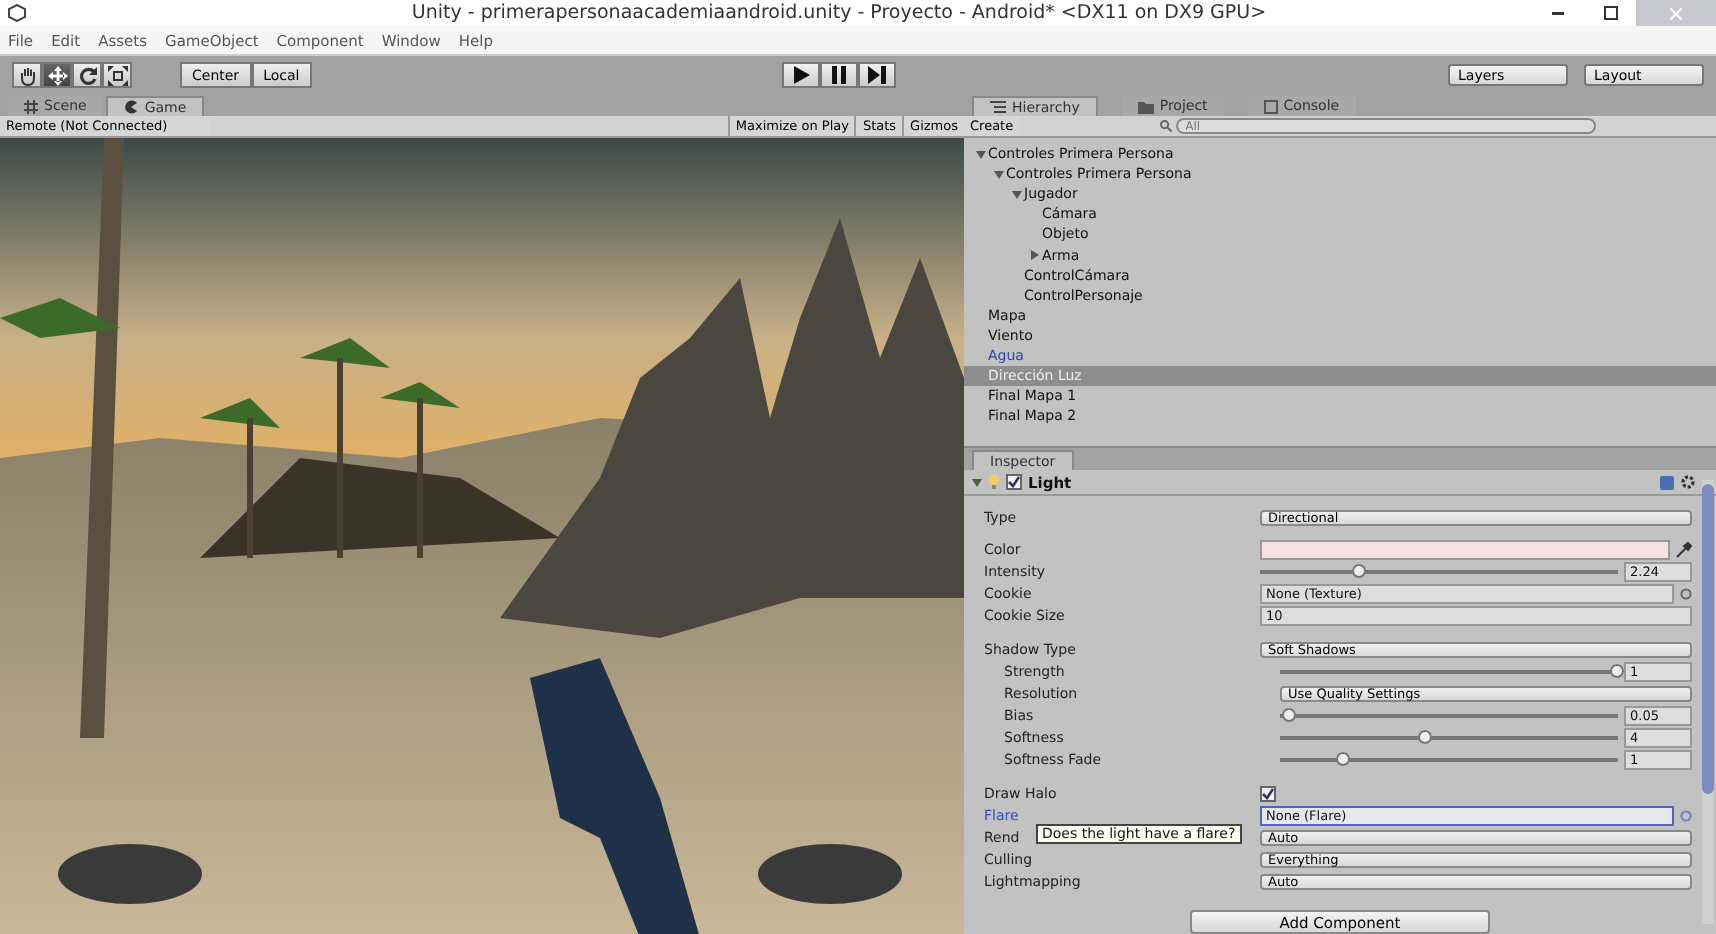 This screenshot has width=1716, height=934. Describe the element at coordinates (839, 13) in the screenshot. I see `window-title: Unity - primerapersonaacademiaandroid.unity - Proyecto - Android* <DX11 on DX9 GPU>` at that location.